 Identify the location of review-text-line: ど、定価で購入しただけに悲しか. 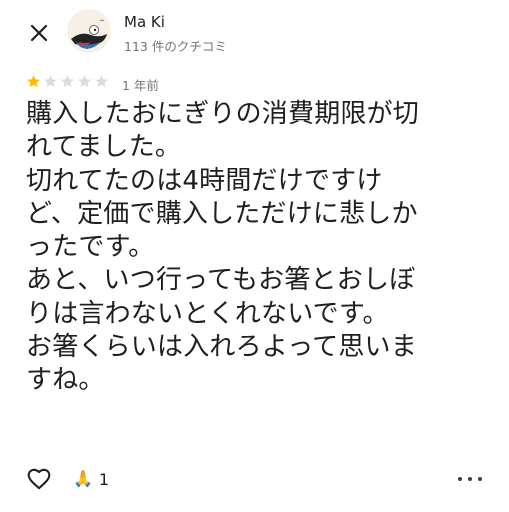
(222, 213).